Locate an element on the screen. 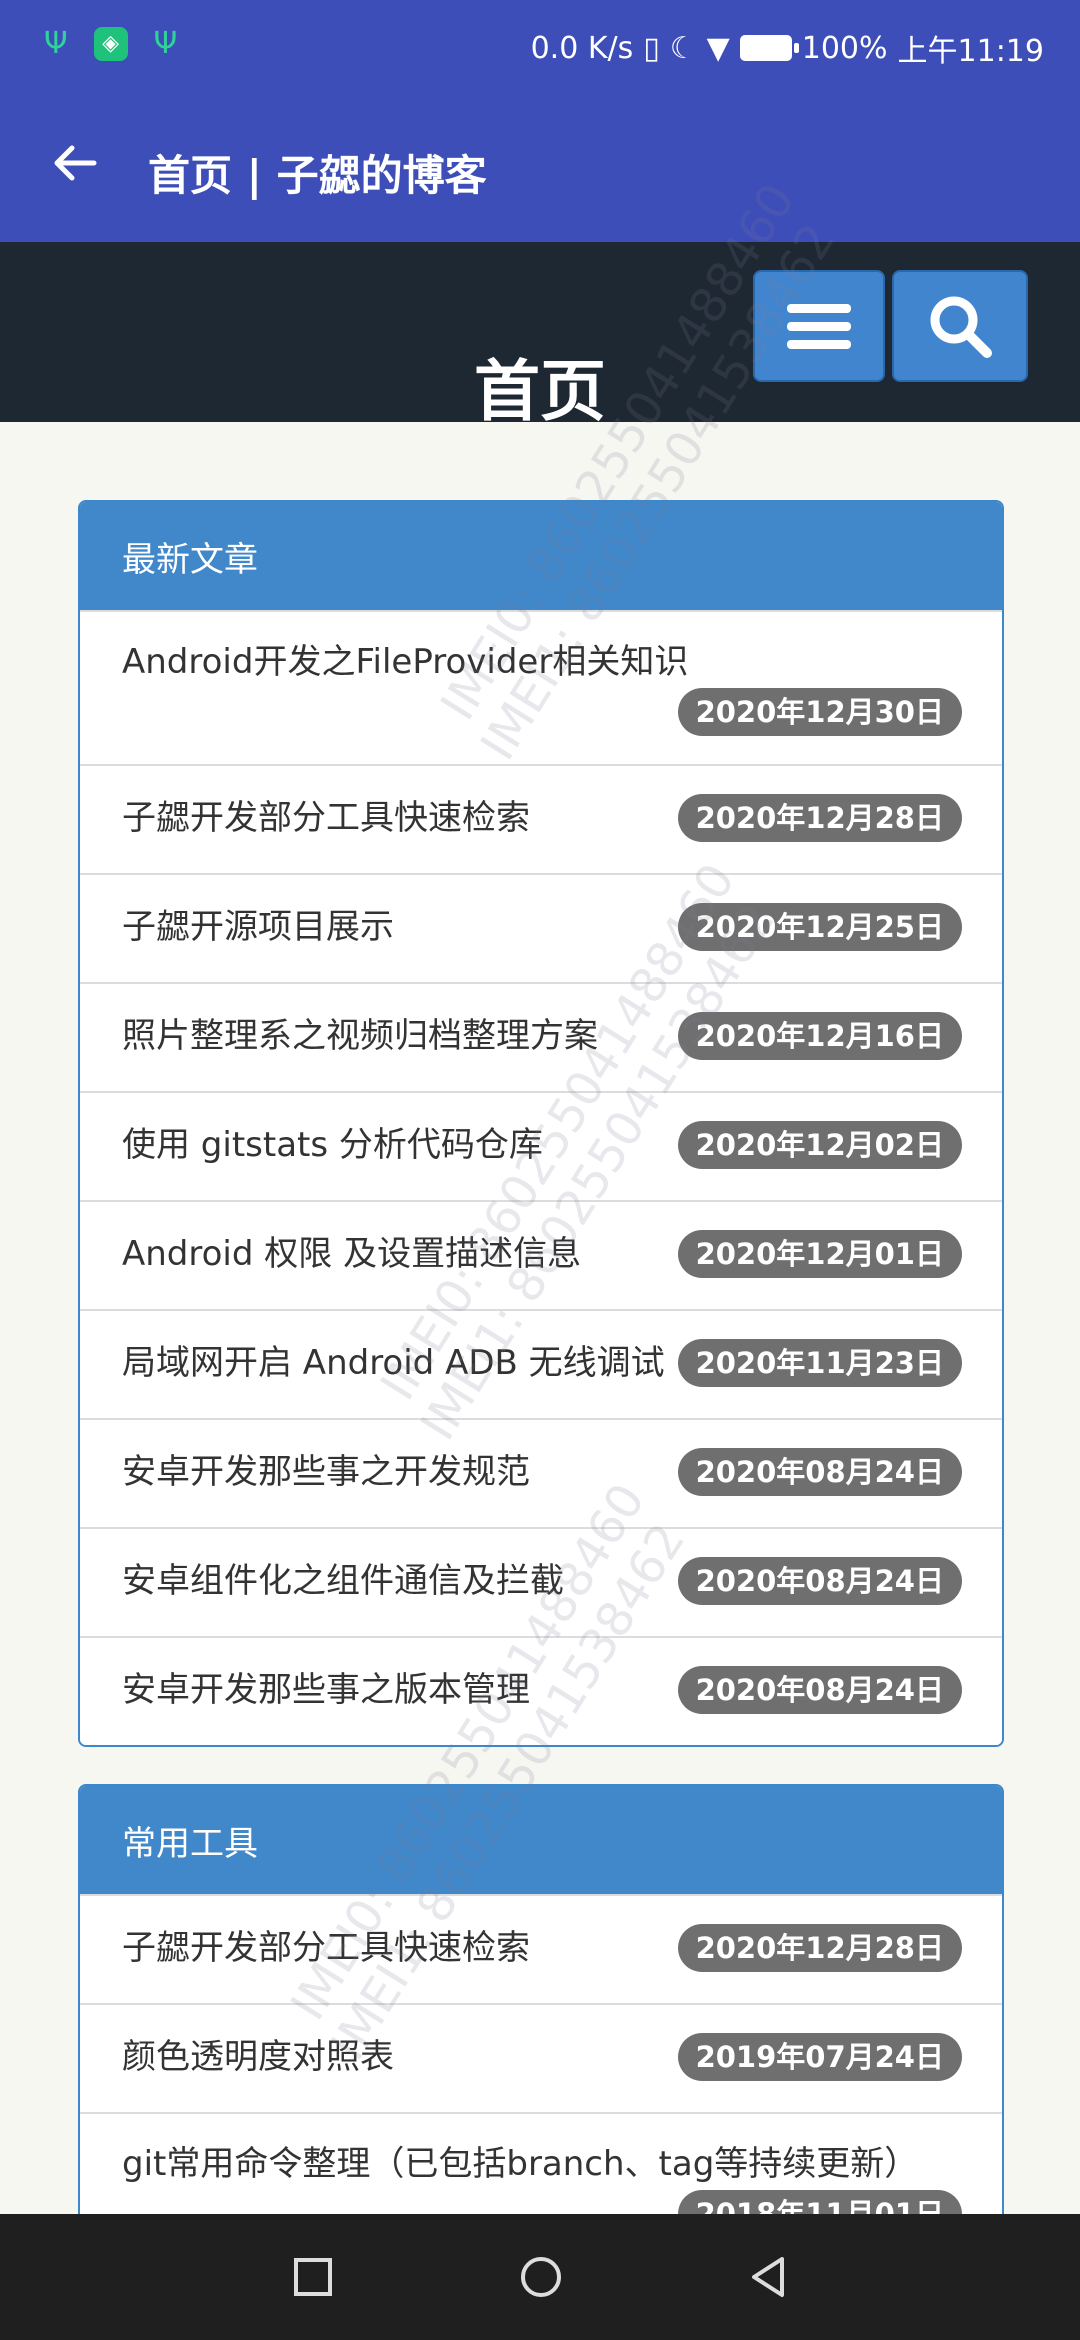  article-item: 安卓开发那些事之版本管理 2020年08月24日 is located at coordinates (541, 1690).